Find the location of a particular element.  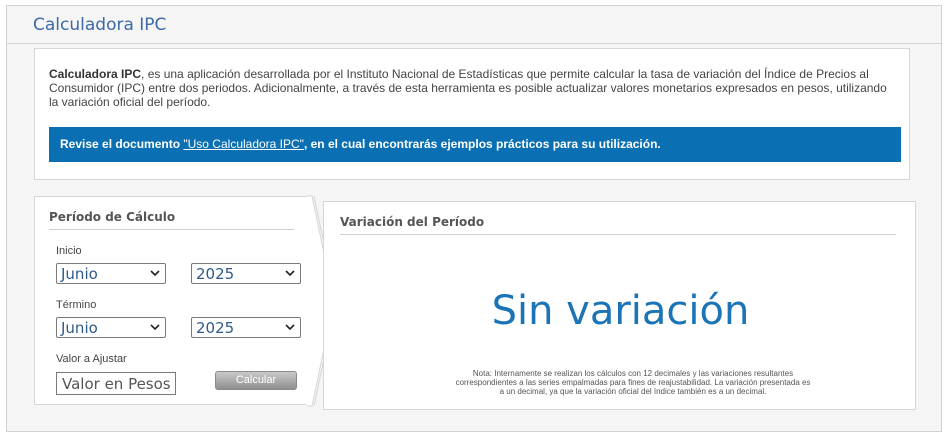

end-year-select: 2025 is located at coordinates (246, 327).